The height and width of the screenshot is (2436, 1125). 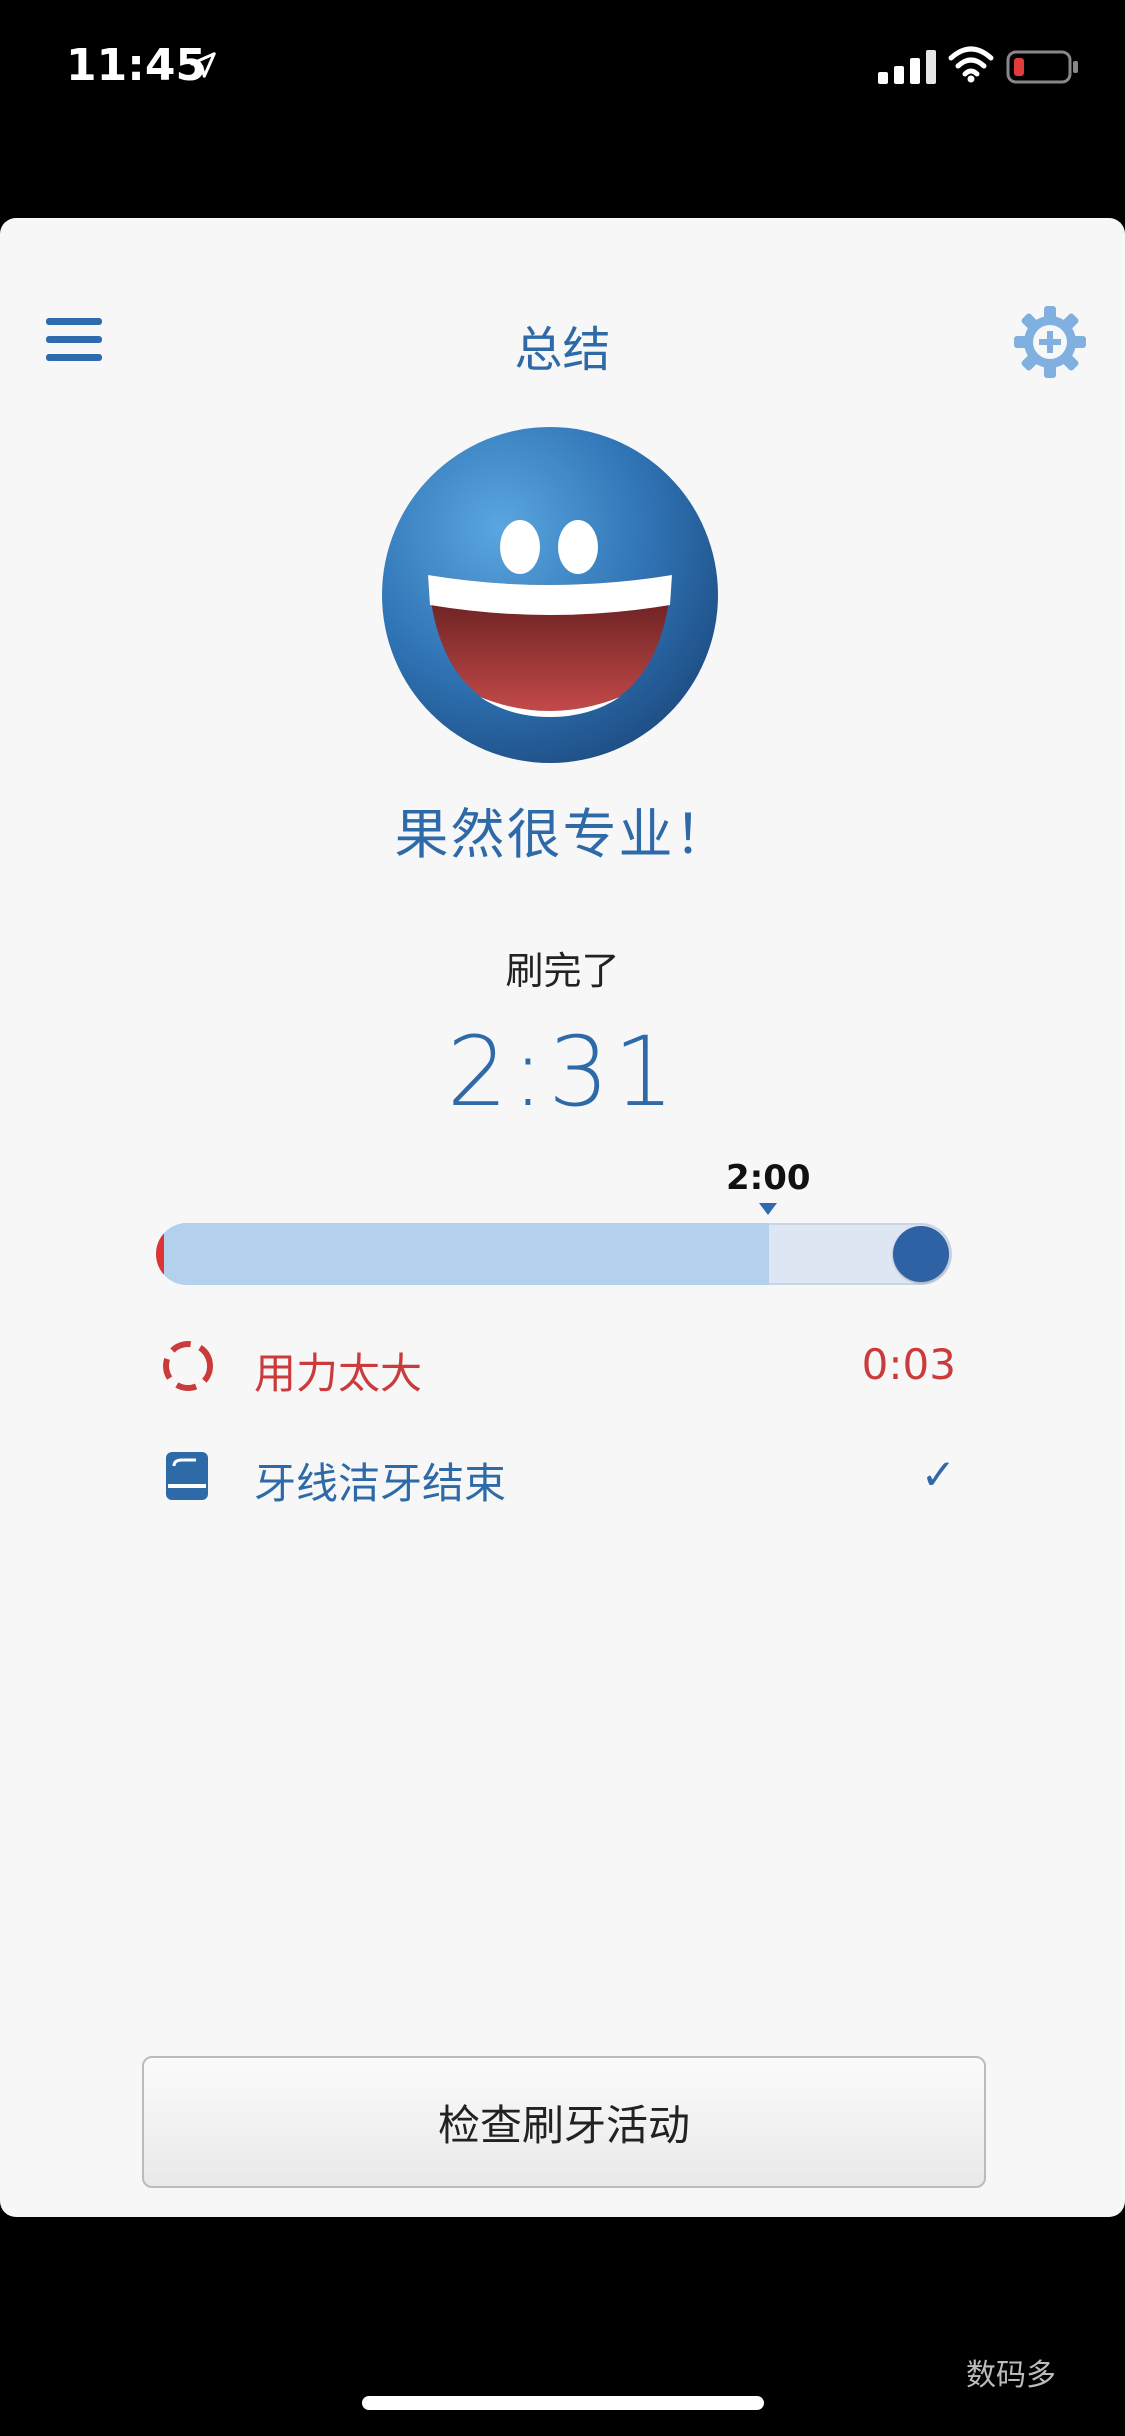 What do you see at coordinates (563, 2403) in the screenshot?
I see `home-indicator` at bounding box center [563, 2403].